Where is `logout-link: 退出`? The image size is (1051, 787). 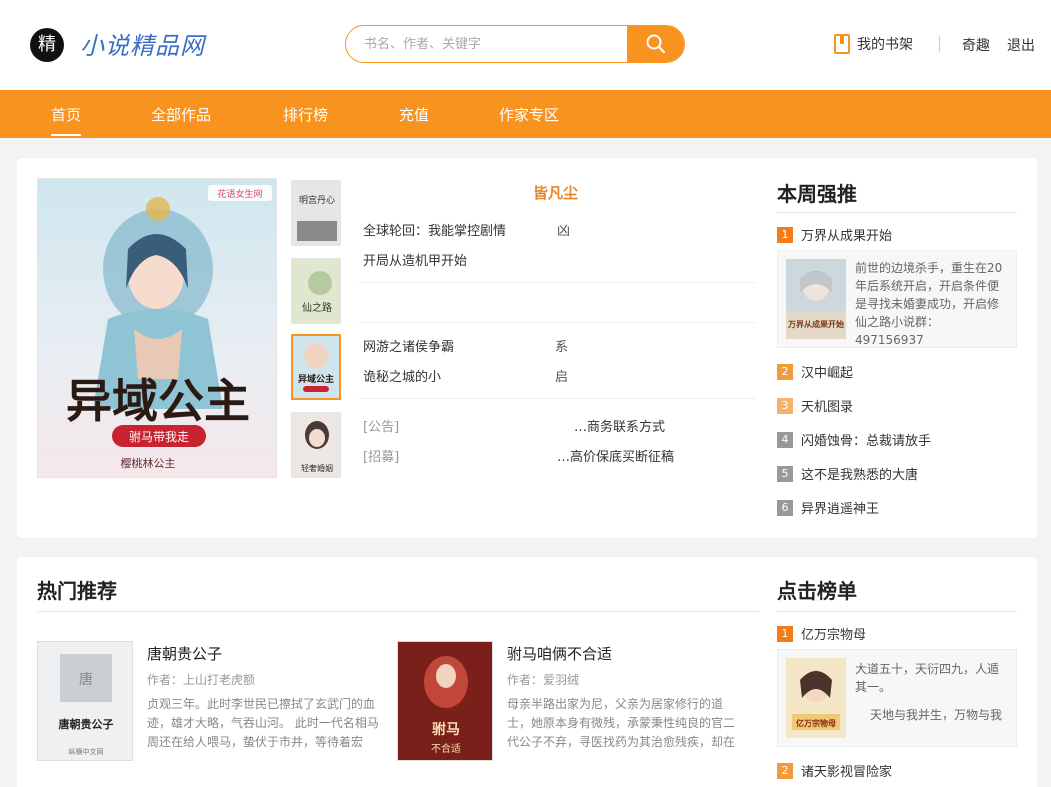
logout-link: 退出 is located at coordinates (1021, 45).